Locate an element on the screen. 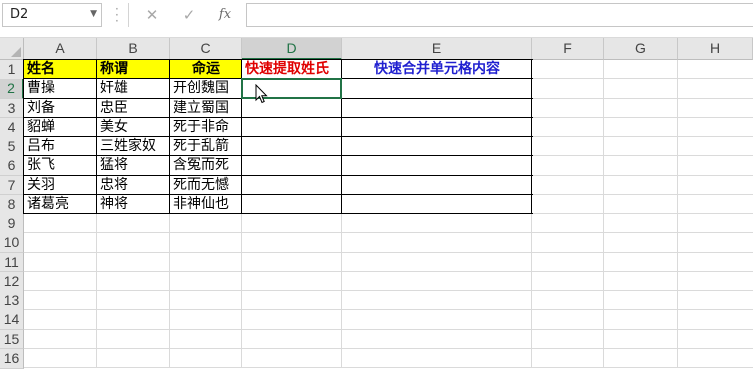 This screenshot has height=369, width=753. name-box: D2 ▼ is located at coordinates (52, 15).